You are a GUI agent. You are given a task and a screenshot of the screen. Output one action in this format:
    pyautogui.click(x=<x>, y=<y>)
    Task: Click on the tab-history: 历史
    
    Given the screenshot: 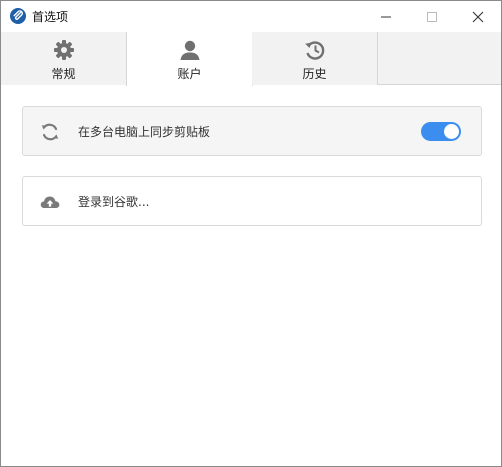 What is the action you would take?
    pyautogui.click(x=315, y=58)
    